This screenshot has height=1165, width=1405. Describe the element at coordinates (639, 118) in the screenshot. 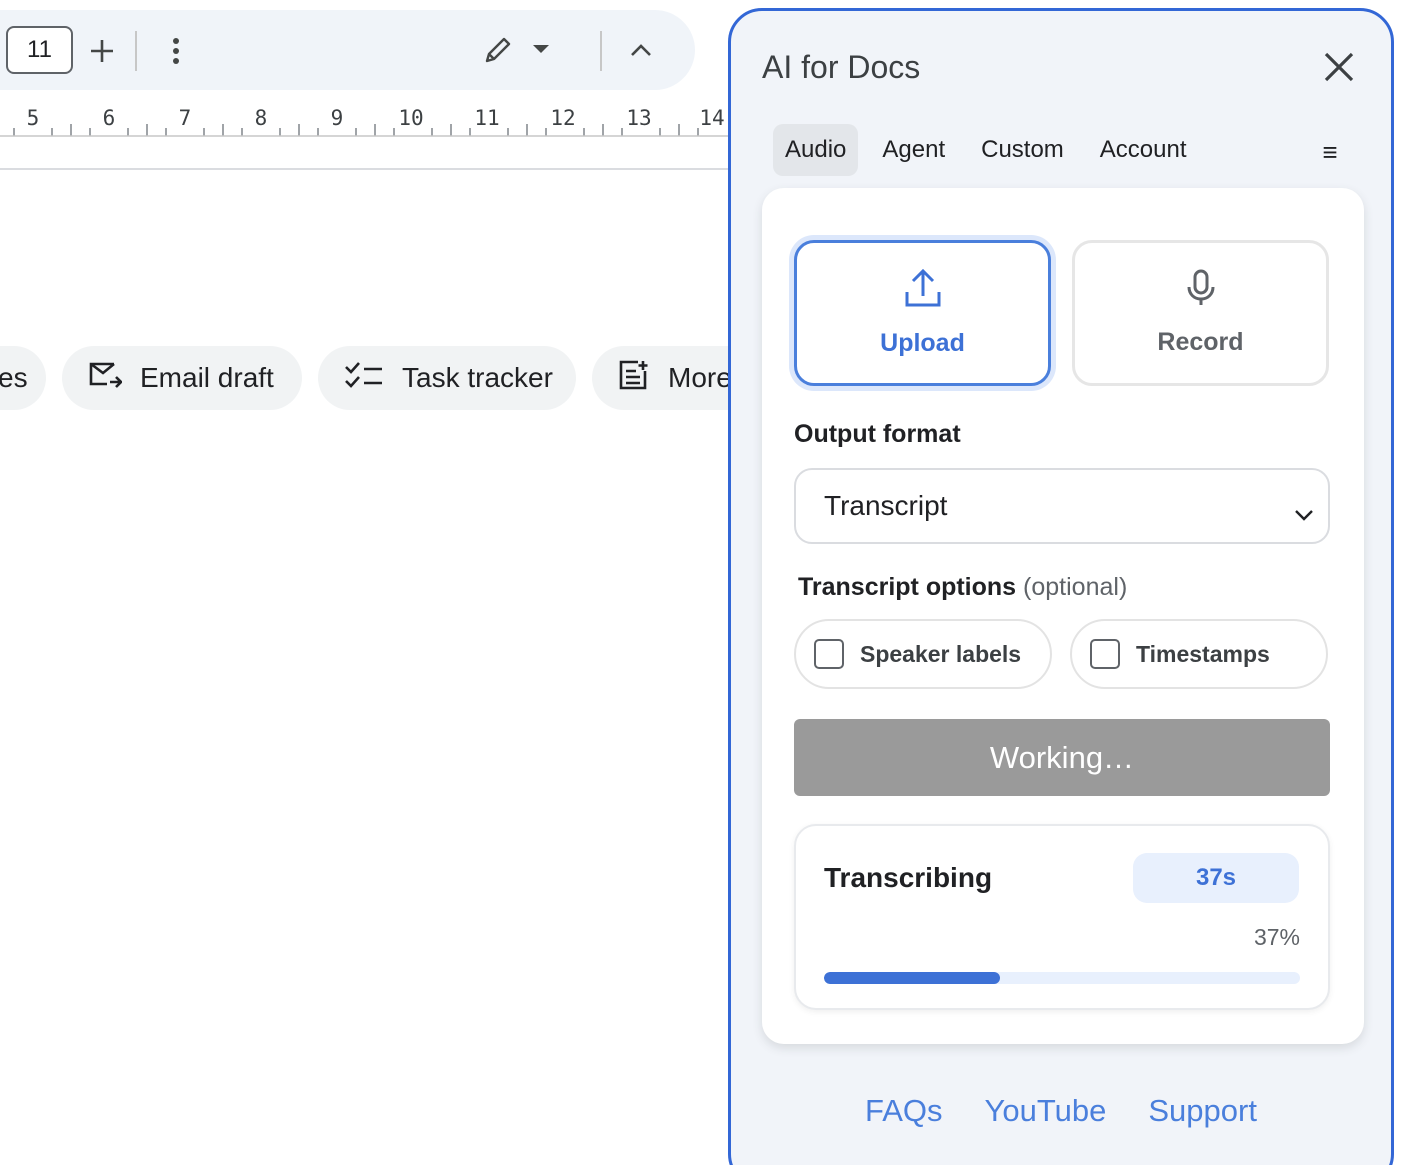

I see `ruler-number: 13` at that location.